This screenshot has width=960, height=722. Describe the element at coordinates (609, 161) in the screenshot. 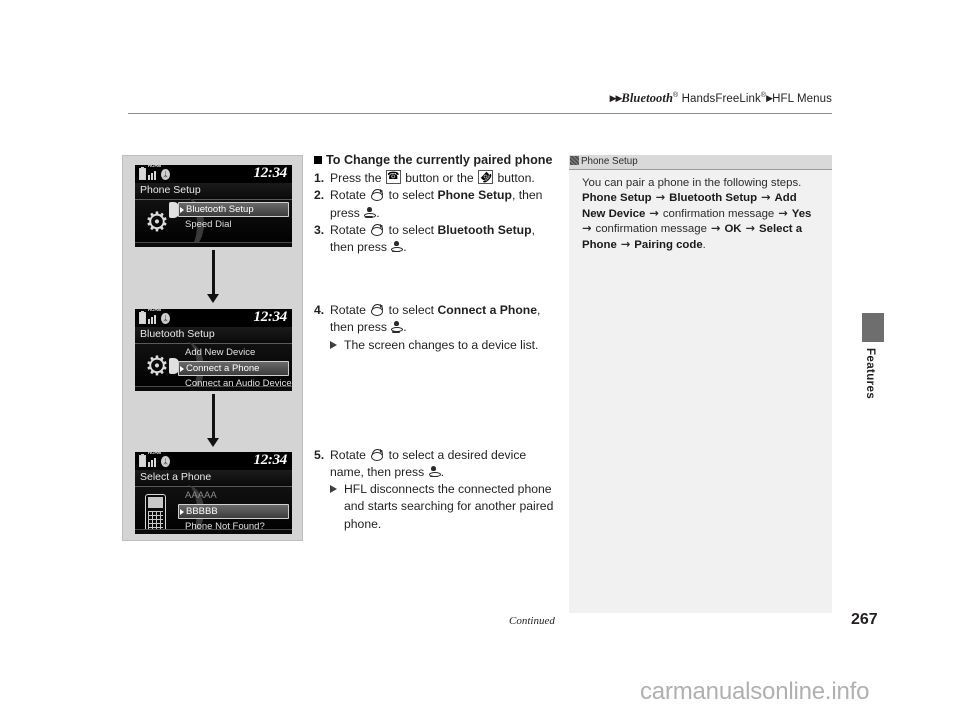

I see `side-note-title: Phone Setup` at that location.